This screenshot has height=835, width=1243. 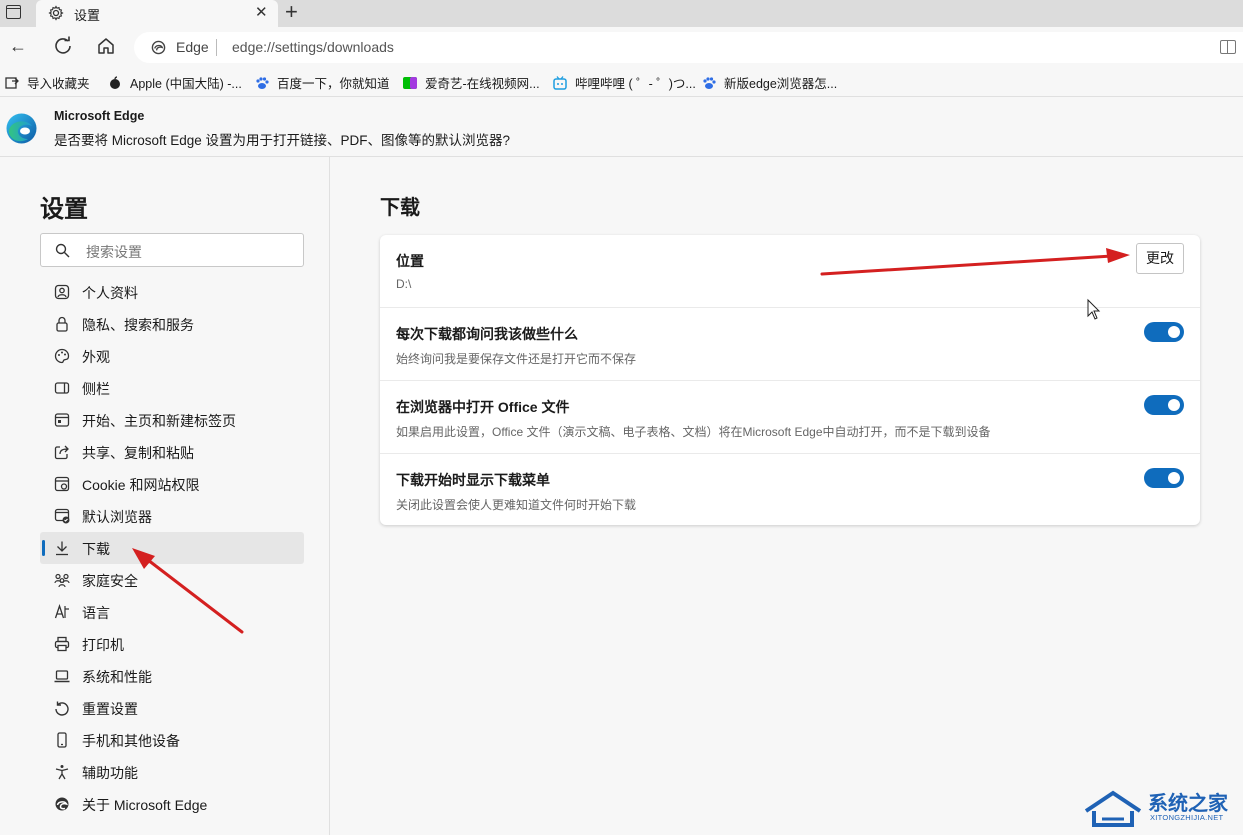 What do you see at coordinates (172, 676) in the screenshot?
I see `sidebar-item-system: 系统和性能` at bounding box center [172, 676].